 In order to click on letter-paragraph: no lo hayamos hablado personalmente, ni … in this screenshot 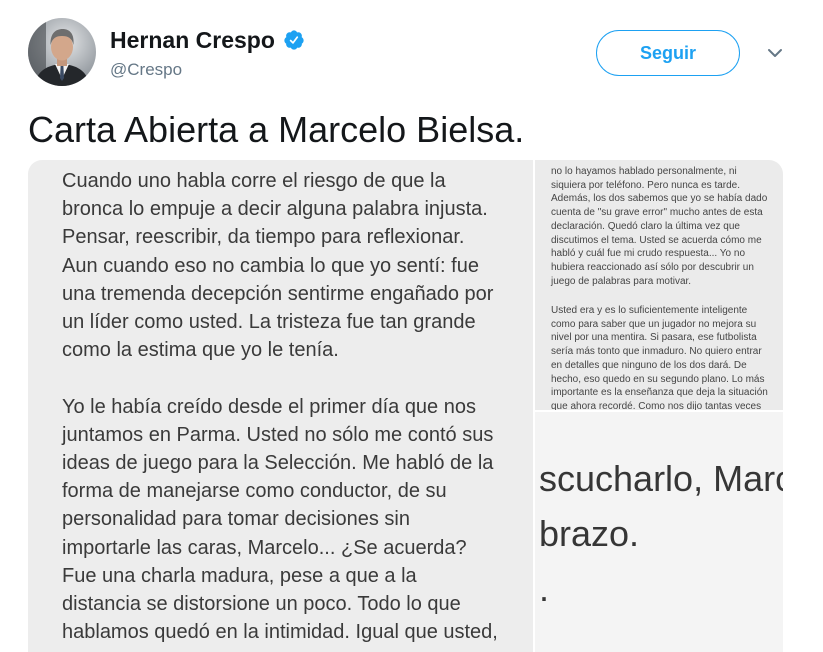, I will do `click(667, 226)`.